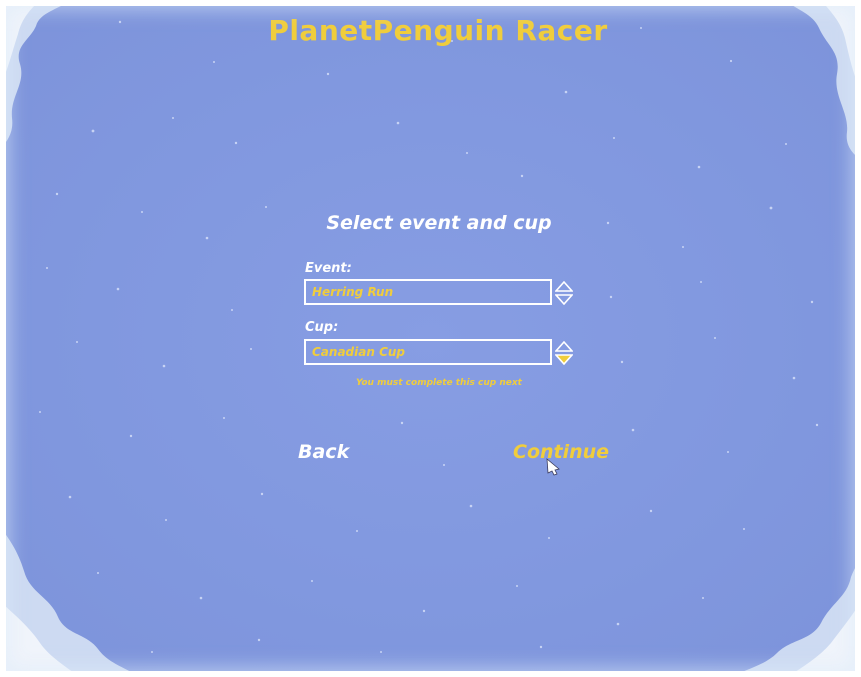 The width and height of the screenshot is (861, 677). I want to click on cup-spinner, so click(564, 353).